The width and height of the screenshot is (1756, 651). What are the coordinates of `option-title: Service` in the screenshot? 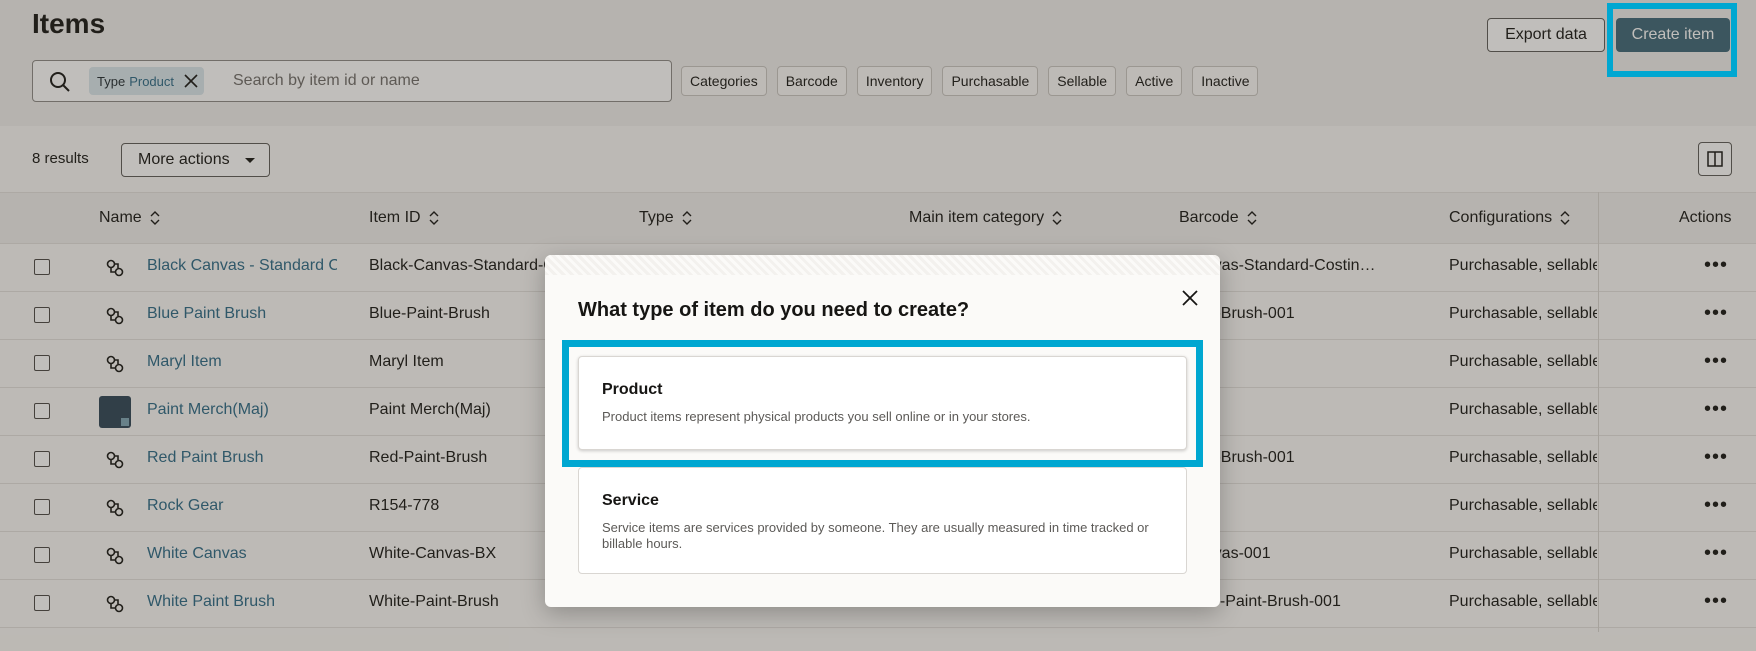 It's located at (630, 500).